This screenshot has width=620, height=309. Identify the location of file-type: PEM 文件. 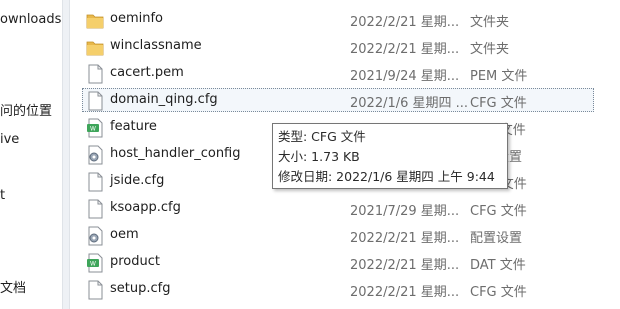
(499, 76).